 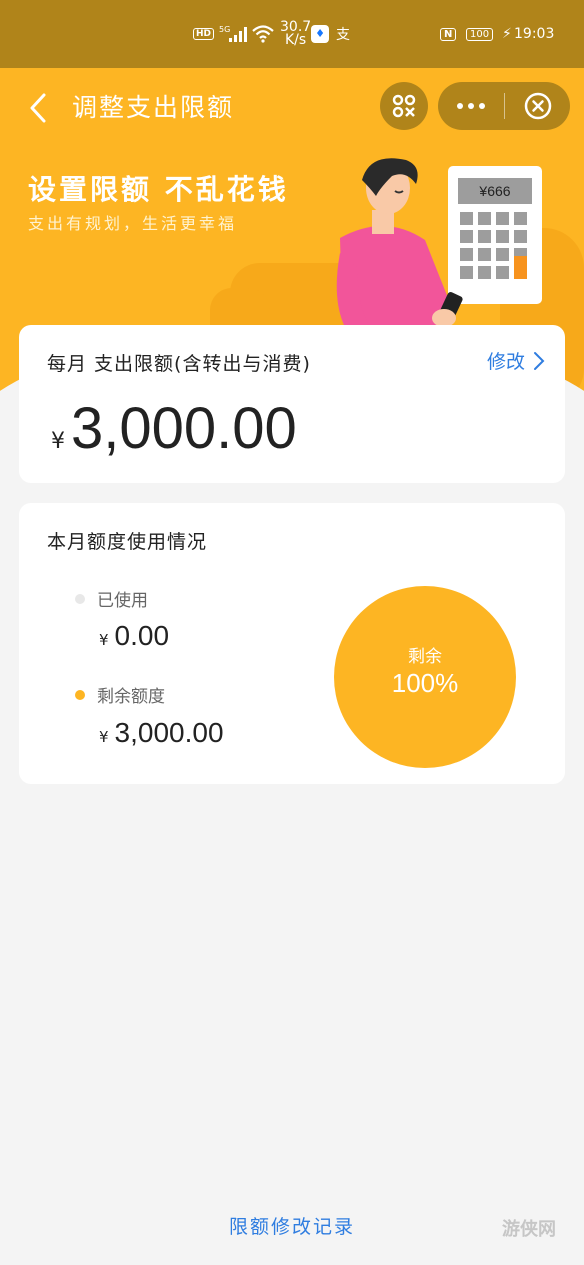 I want to click on scan-button, so click(x=404, y=106).